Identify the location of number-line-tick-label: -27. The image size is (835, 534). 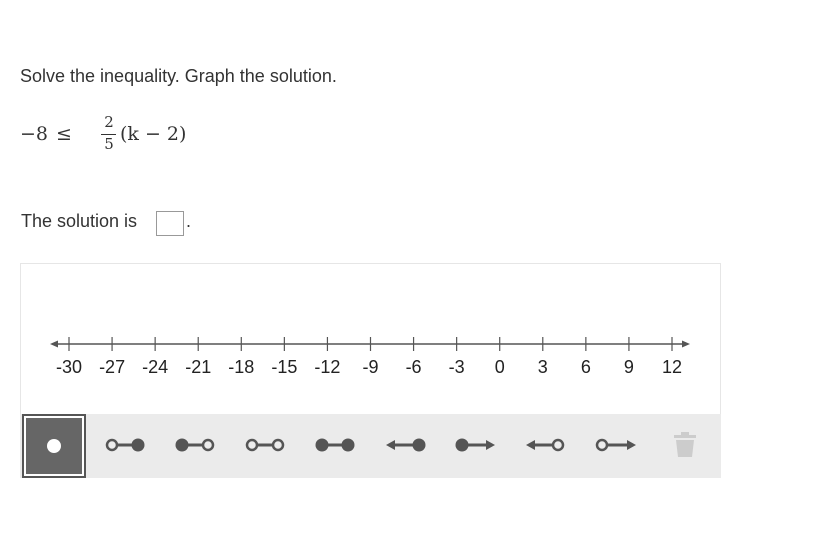
(112, 367).